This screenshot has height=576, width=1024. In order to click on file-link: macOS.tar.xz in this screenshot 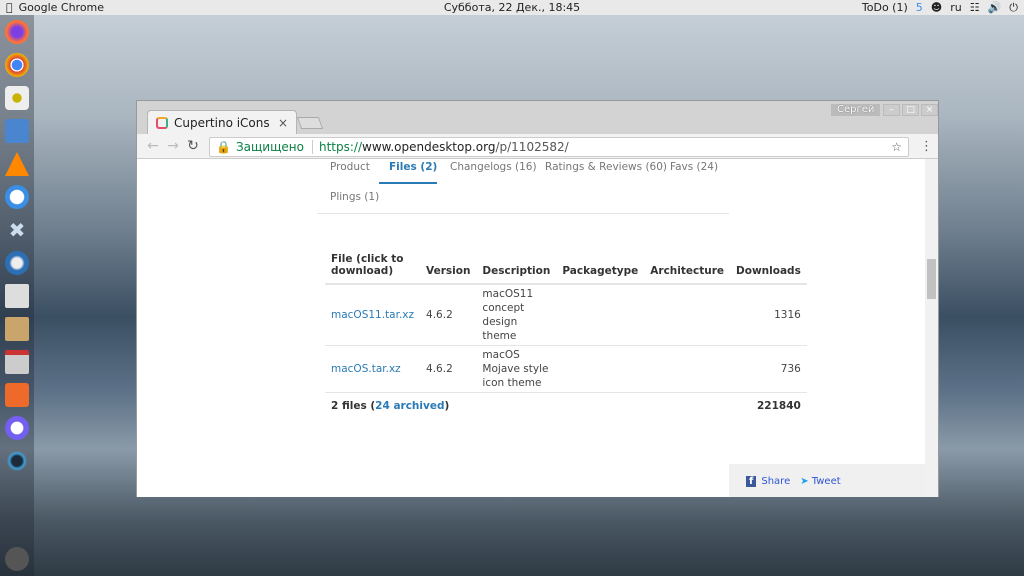, I will do `click(373, 369)`.